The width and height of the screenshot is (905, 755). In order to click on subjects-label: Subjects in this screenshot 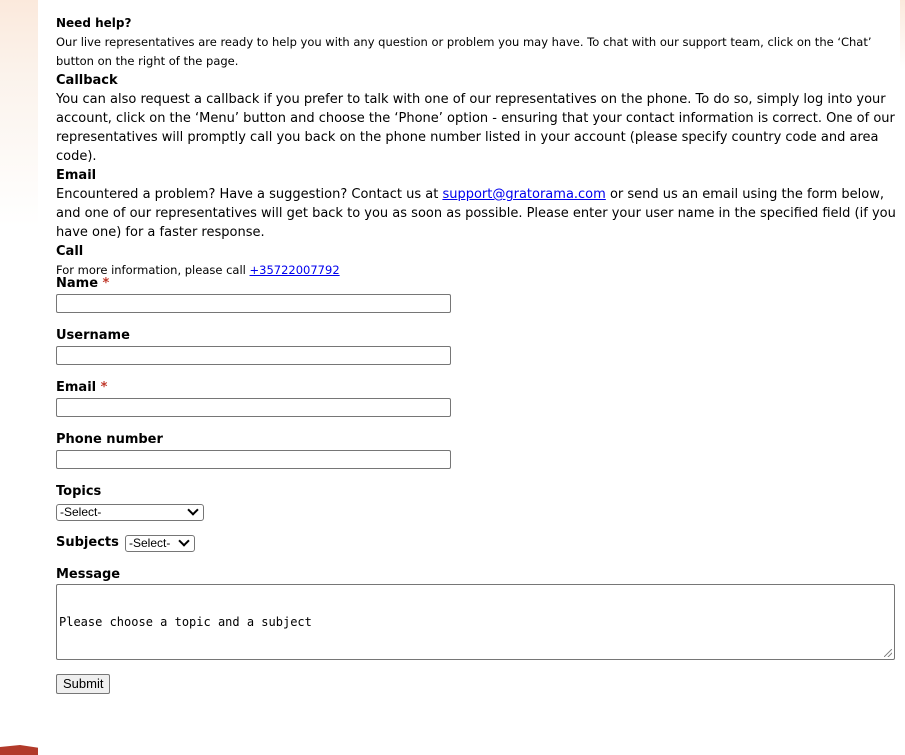, I will do `click(87, 542)`.